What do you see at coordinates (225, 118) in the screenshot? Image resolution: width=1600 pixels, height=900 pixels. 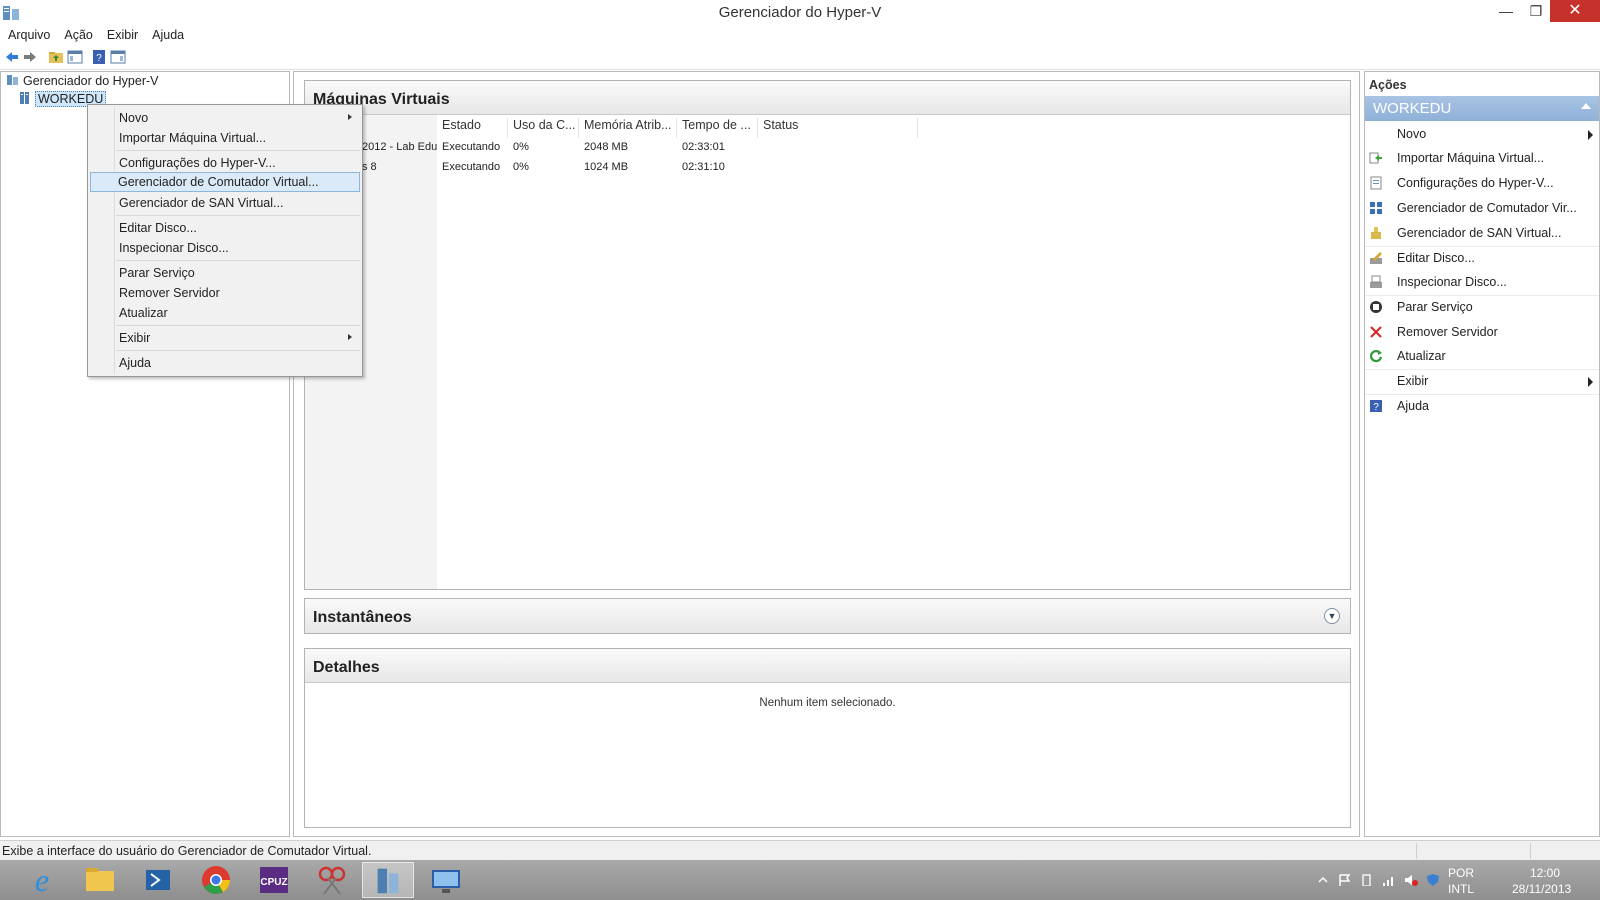 I see `context-item-novo: Novo` at bounding box center [225, 118].